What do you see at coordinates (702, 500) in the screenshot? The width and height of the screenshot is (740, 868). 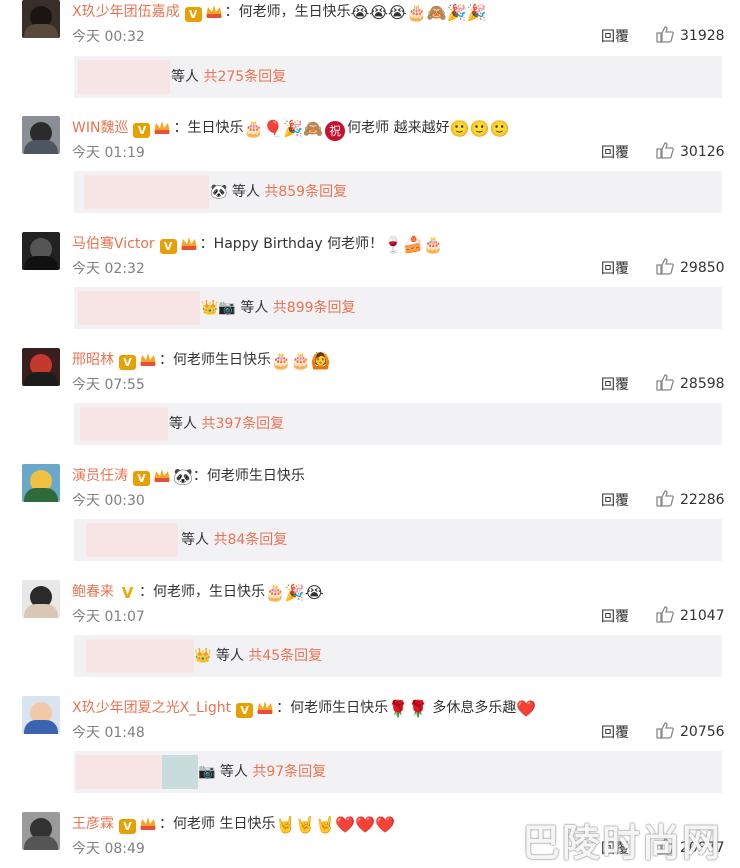 I see `like-count: 22286` at bounding box center [702, 500].